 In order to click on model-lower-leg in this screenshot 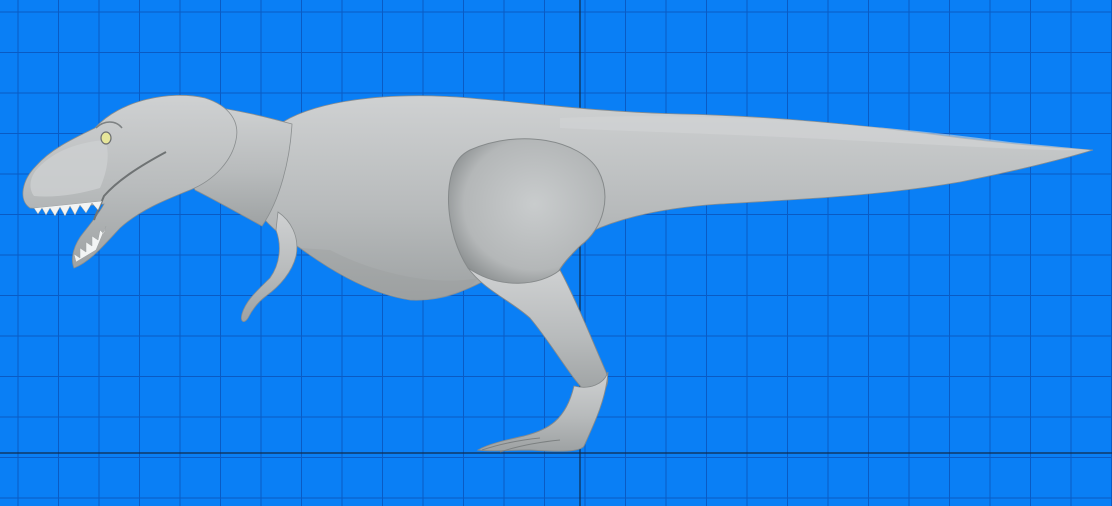, I will do `click(537, 331)`.